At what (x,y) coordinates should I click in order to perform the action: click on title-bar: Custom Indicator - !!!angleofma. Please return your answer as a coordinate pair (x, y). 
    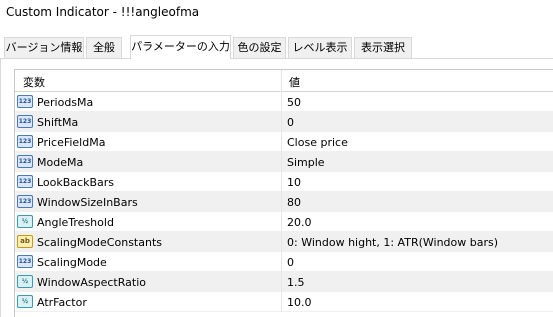
    Looking at the image, I should click on (276, 13).